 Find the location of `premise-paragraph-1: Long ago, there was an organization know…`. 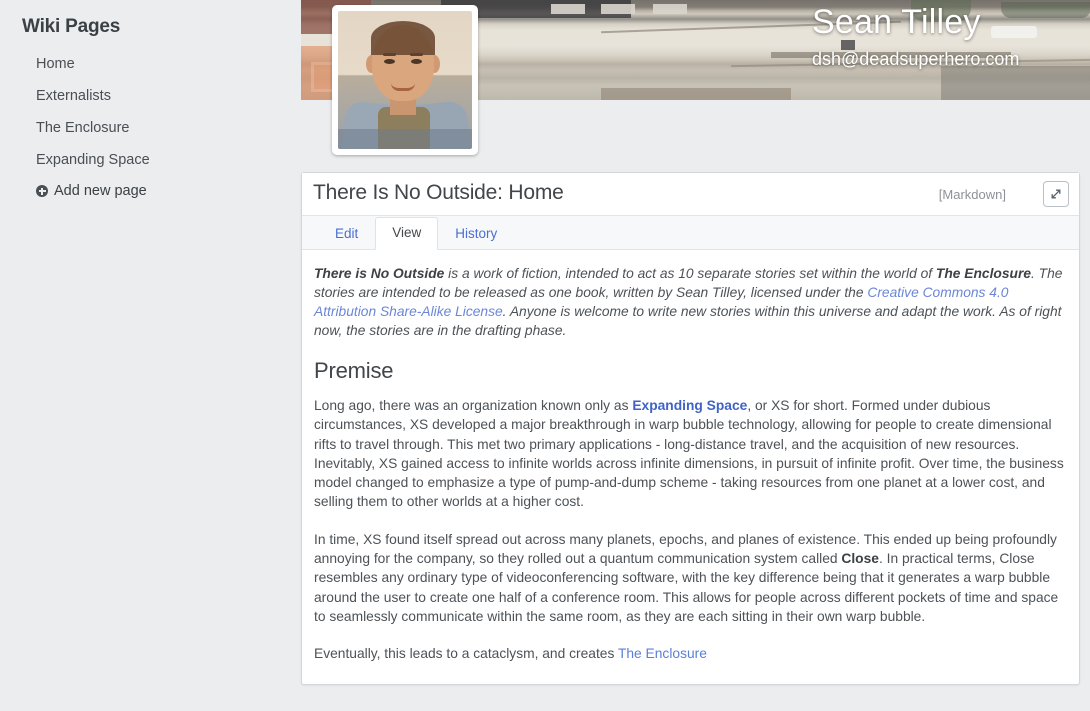

premise-paragraph-1: Long ago, there was an organization know… is located at coordinates (690, 454).